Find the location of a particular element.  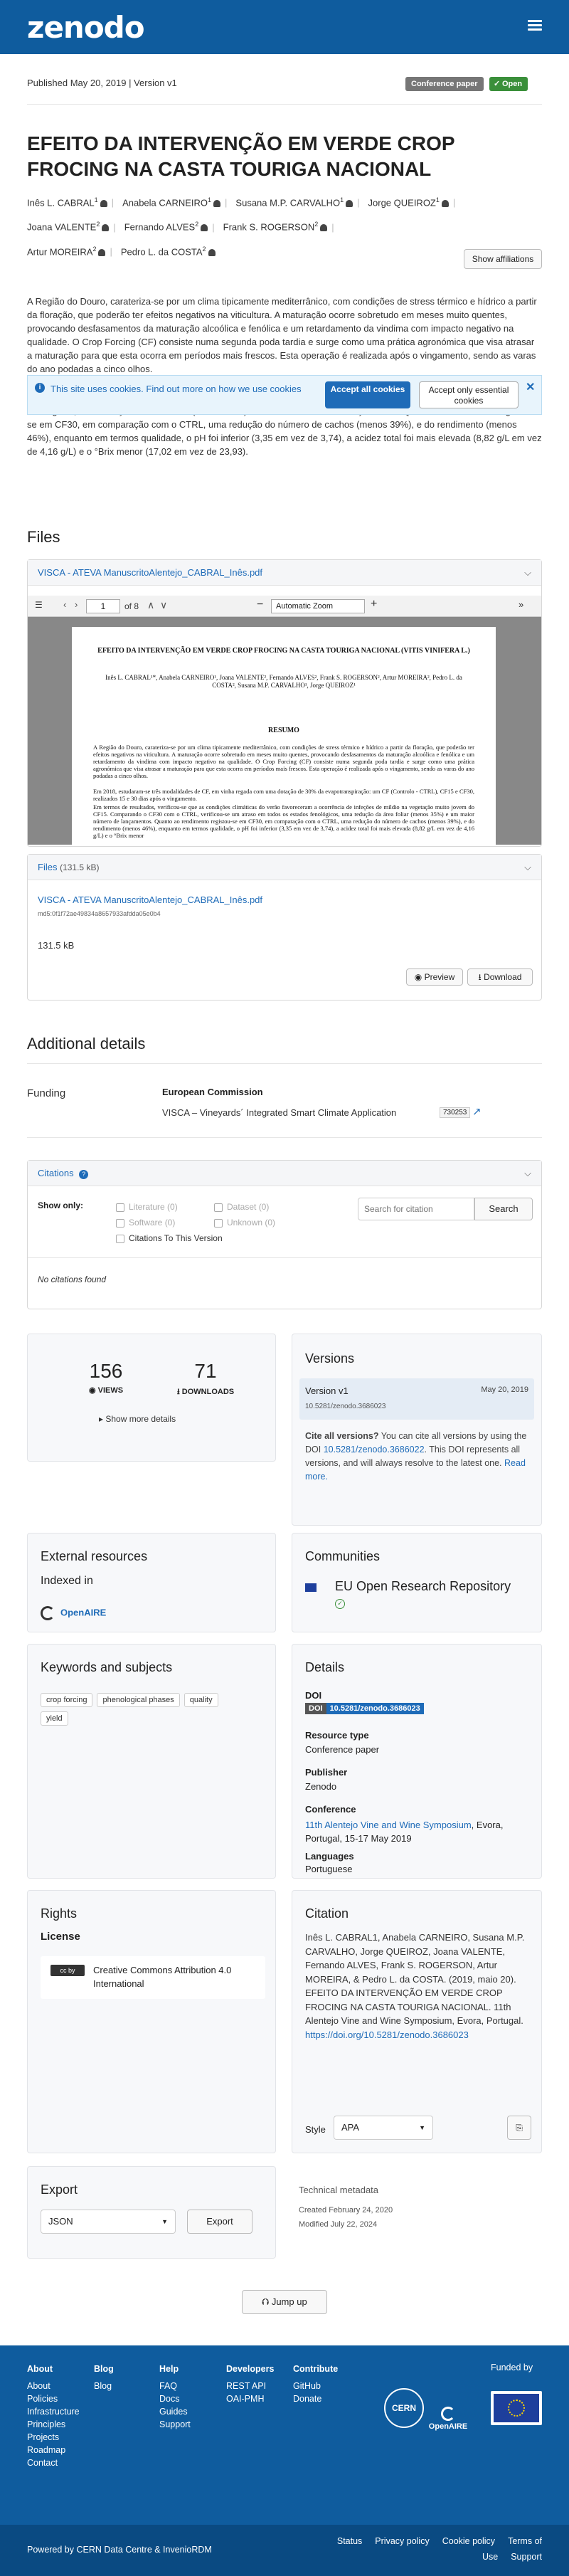

preview-button: ◉ Preview is located at coordinates (435, 977).